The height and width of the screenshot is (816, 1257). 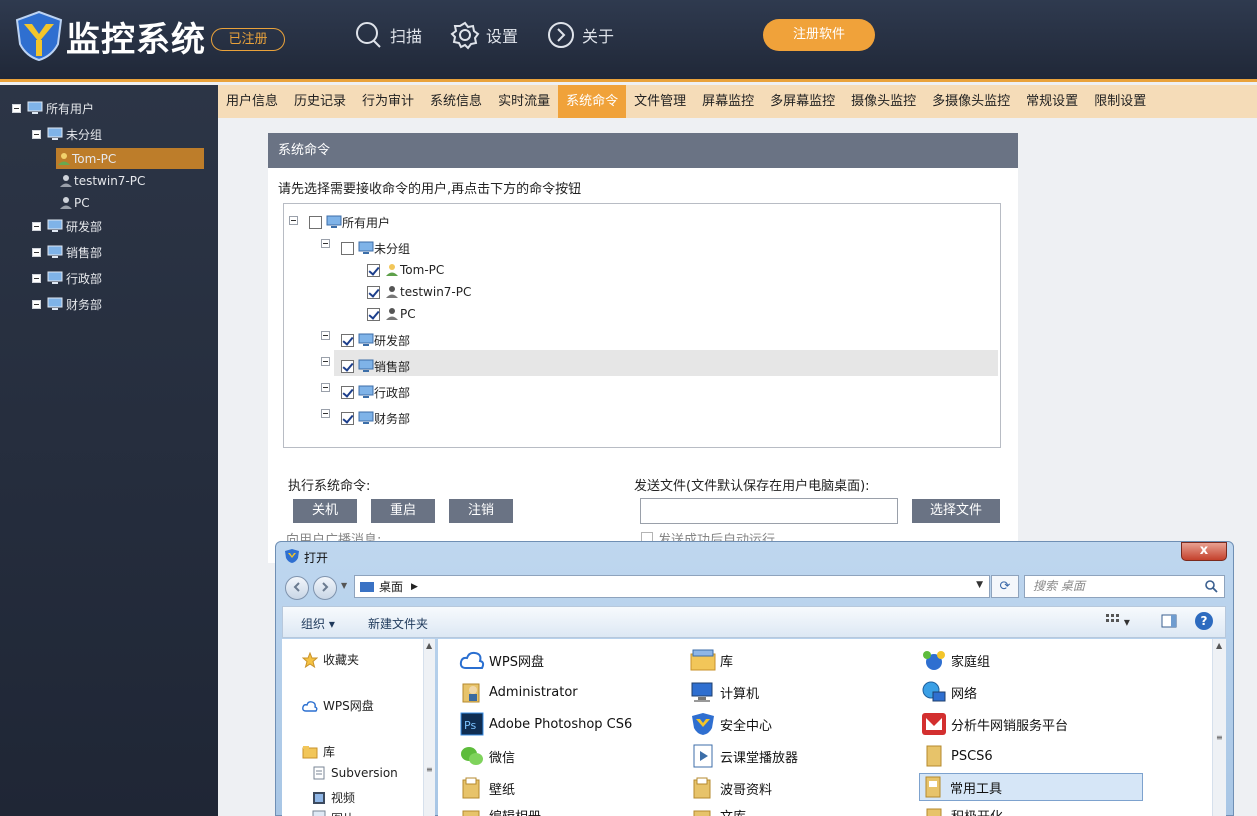 What do you see at coordinates (320, 101) in the screenshot?
I see `tab-history: 历史记录` at bounding box center [320, 101].